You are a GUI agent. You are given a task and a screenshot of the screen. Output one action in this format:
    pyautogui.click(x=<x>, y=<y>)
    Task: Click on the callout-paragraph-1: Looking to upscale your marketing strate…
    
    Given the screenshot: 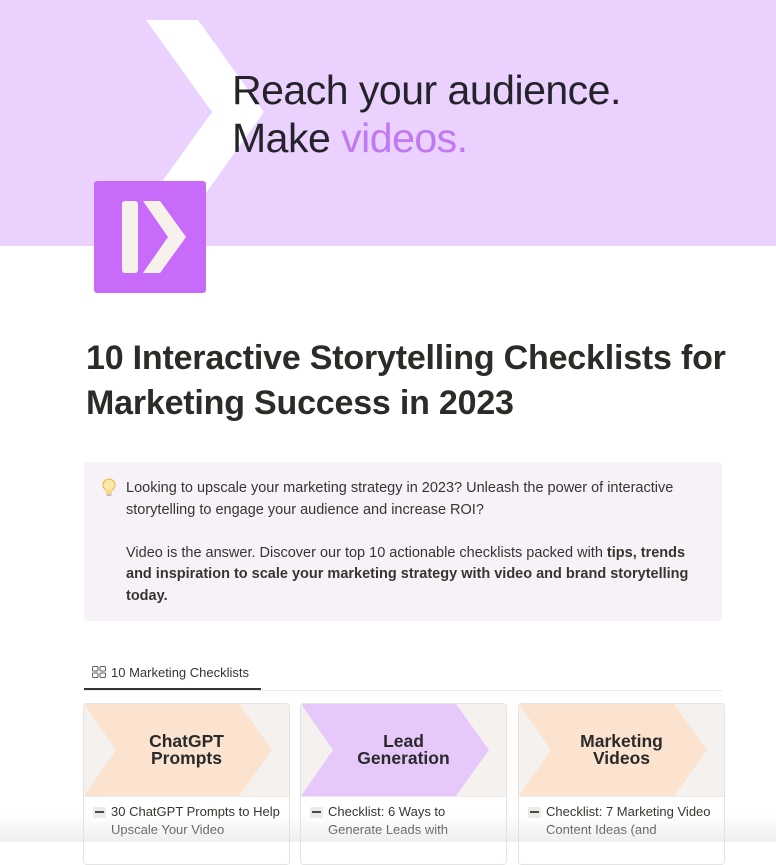 What is the action you would take?
    pyautogui.click(x=400, y=499)
    